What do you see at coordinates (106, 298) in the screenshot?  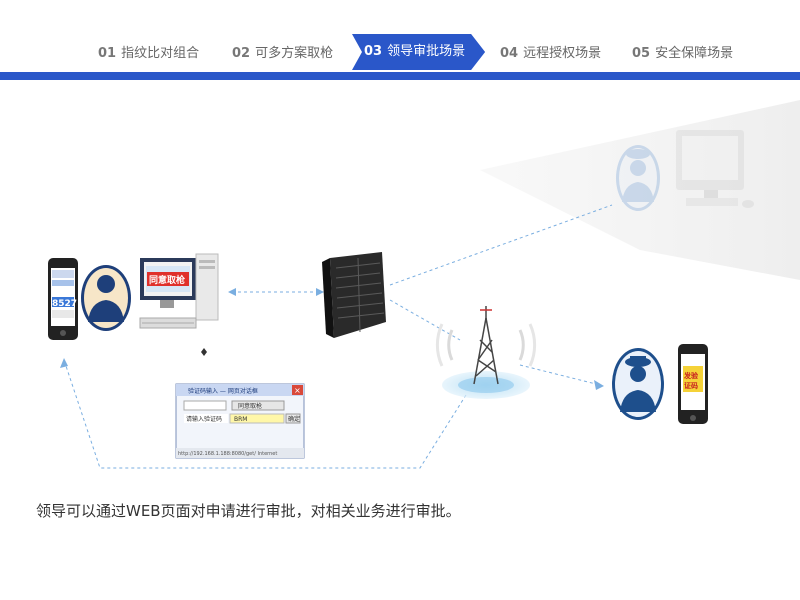 I see `officer-avatar-icon` at bounding box center [106, 298].